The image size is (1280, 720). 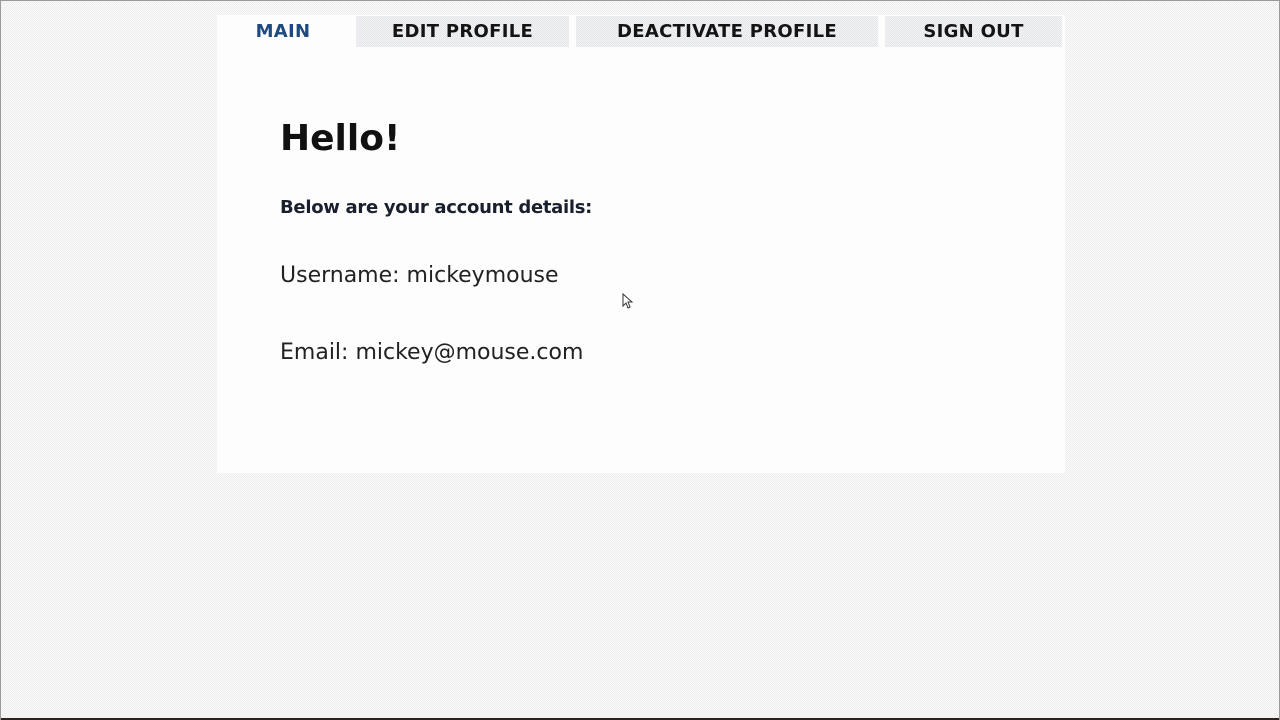 I want to click on tab-sign-out: SIGN OUT, so click(x=973, y=31).